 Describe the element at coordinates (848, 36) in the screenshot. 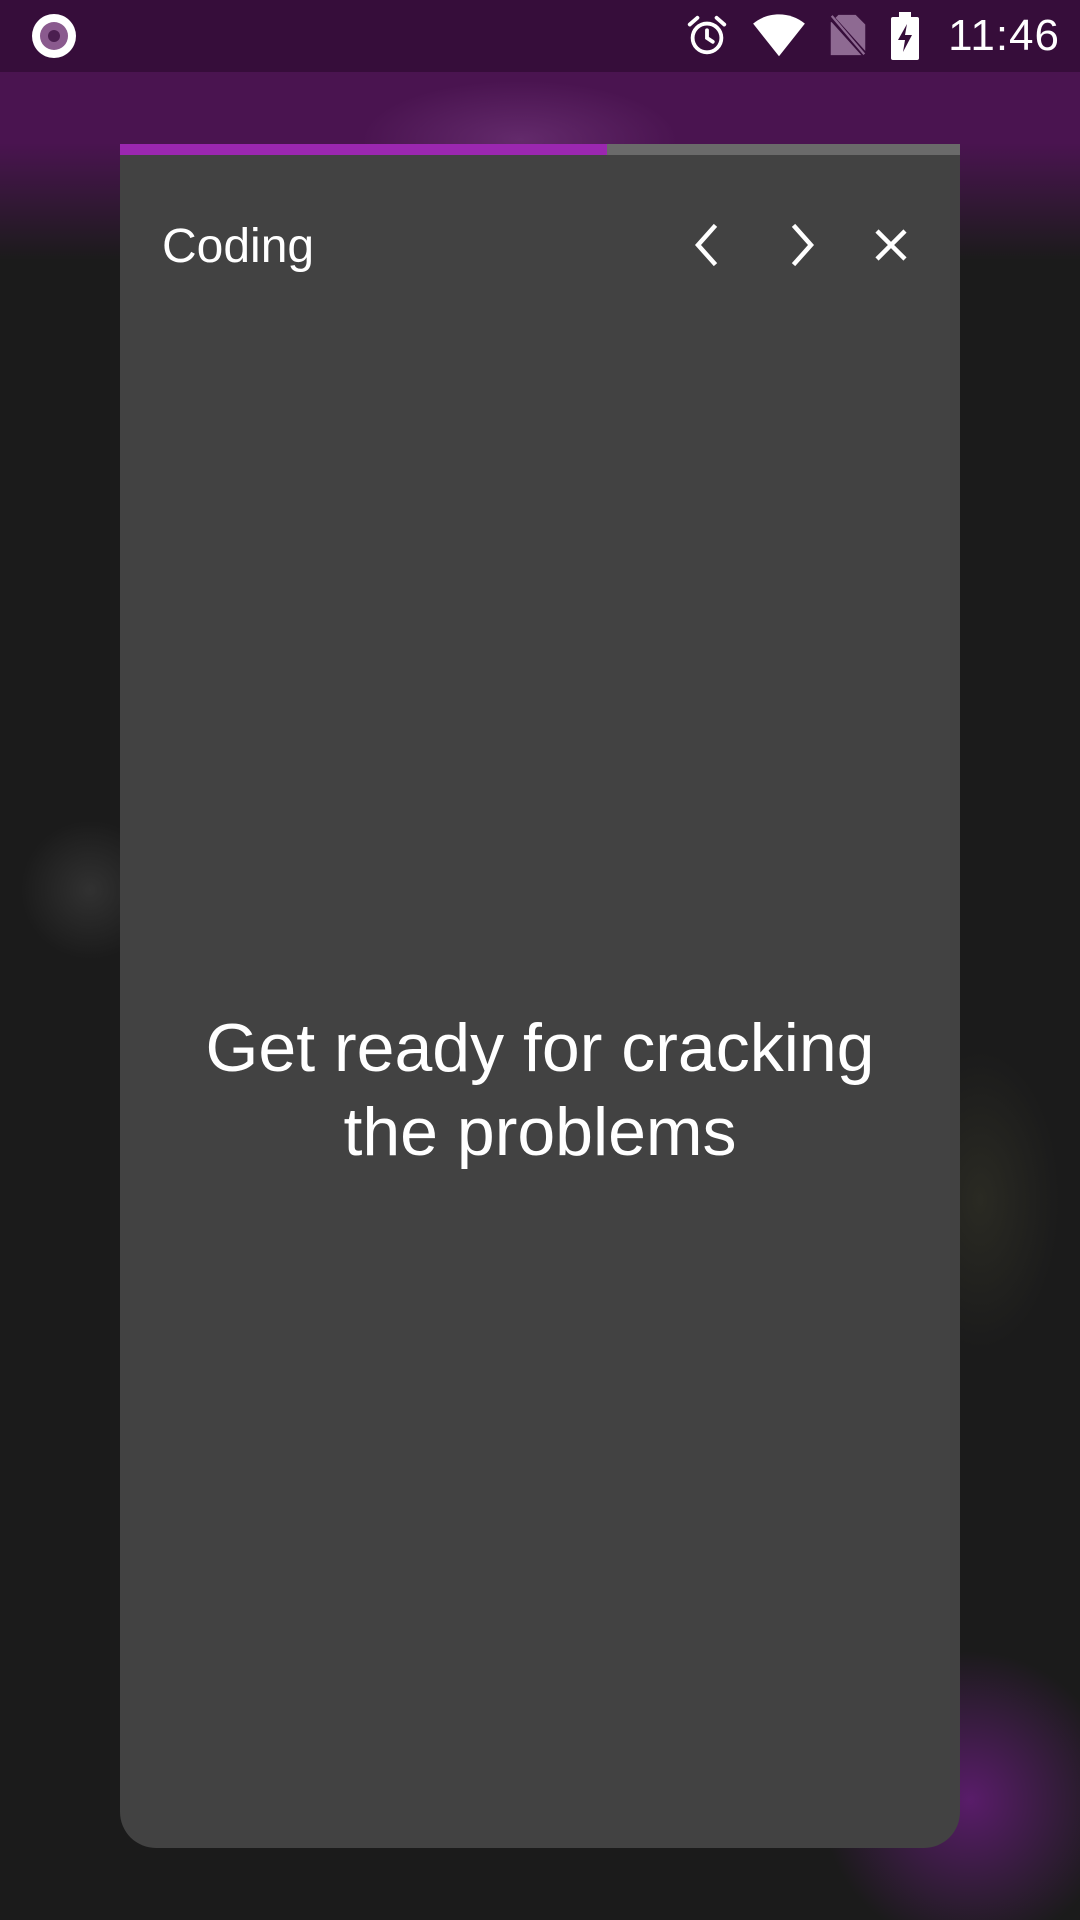

I see `no-sim-icon` at that location.